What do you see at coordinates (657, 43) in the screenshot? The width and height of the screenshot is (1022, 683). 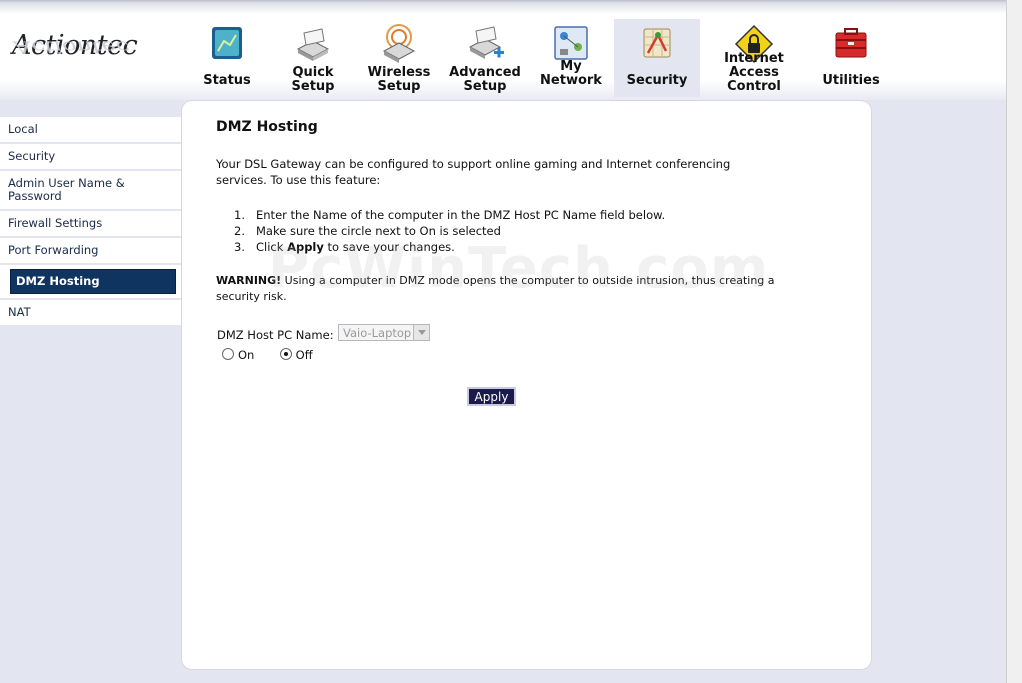 I see `security-icon` at bounding box center [657, 43].